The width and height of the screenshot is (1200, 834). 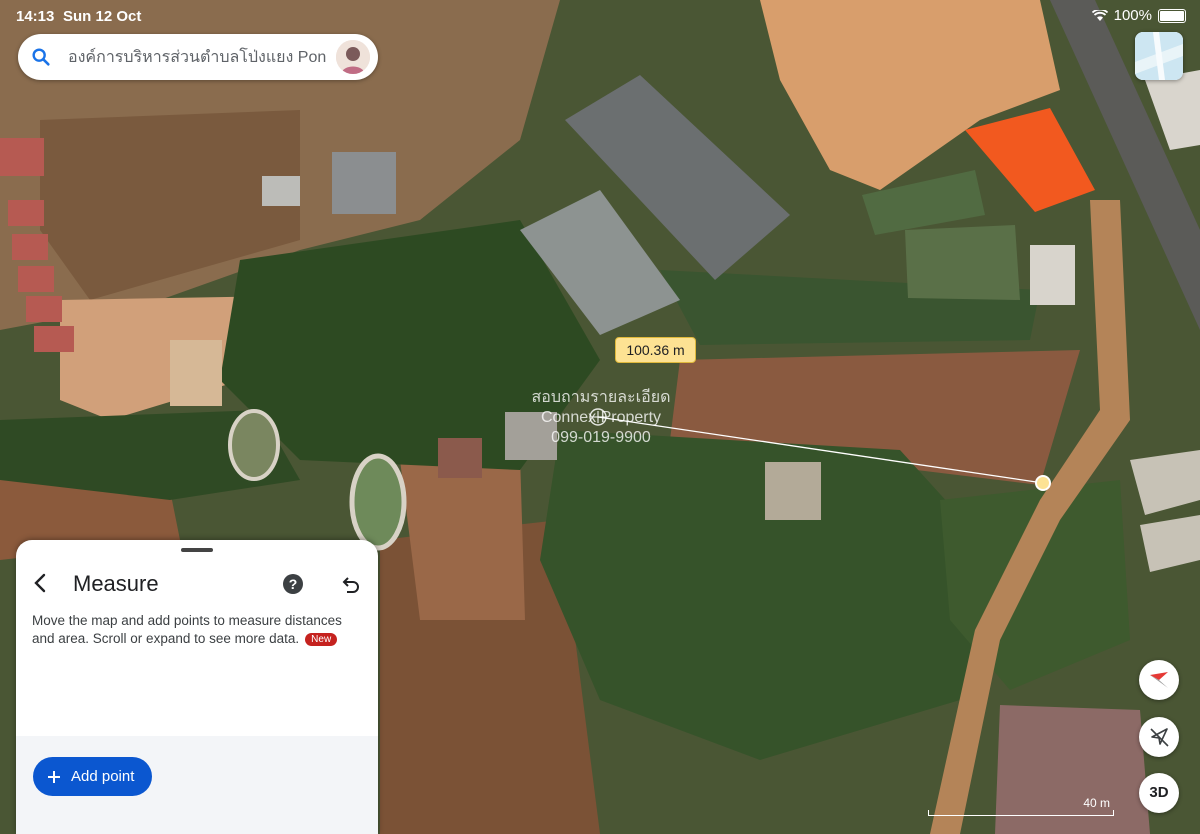 What do you see at coordinates (1021, 813) in the screenshot?
I see `scale-bar-line` at bounding box center [1021, 813].